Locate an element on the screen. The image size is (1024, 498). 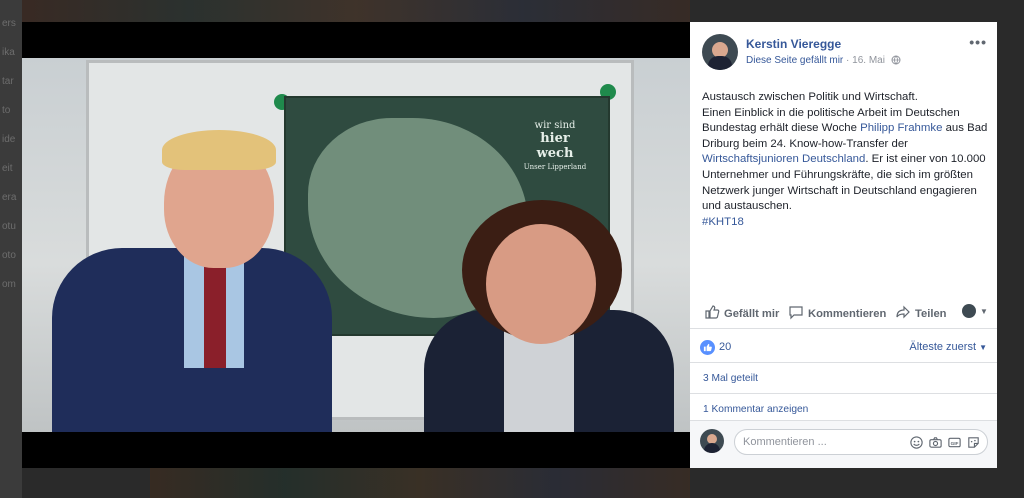
share-label: Teilen is located at coordinates (931, 313).